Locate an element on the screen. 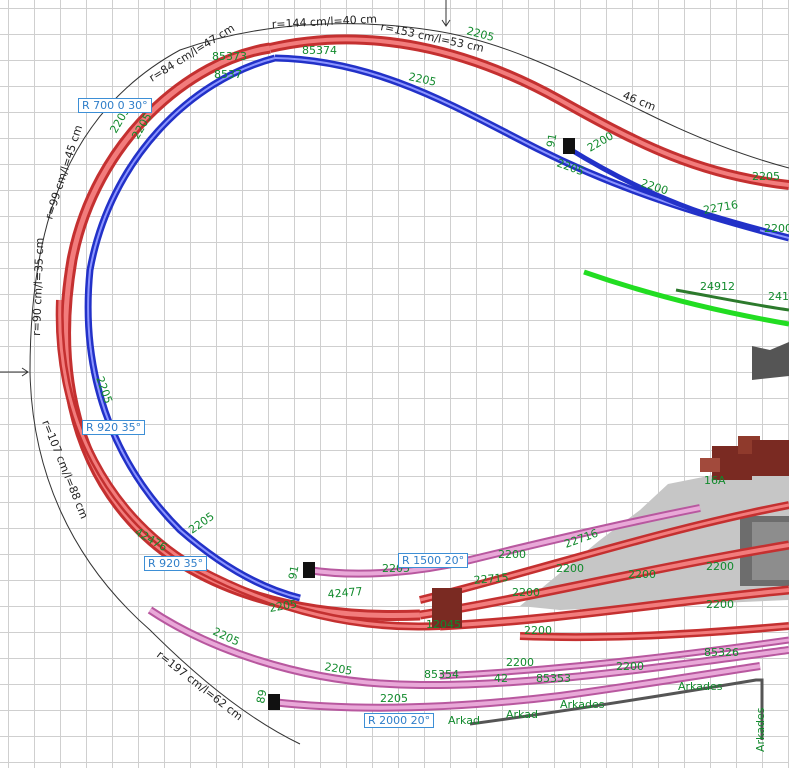 Image resolution: width=789 pixels, height=768 pixels. dimension-label: r=144 cm/l=40 cm is located at coordinates (324, 22).